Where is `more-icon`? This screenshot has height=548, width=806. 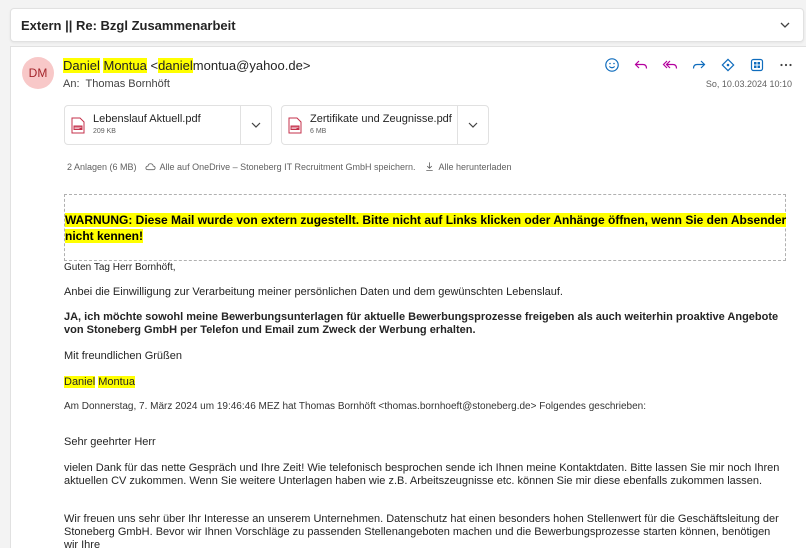 more-icon is located at coordinates (785, 65).